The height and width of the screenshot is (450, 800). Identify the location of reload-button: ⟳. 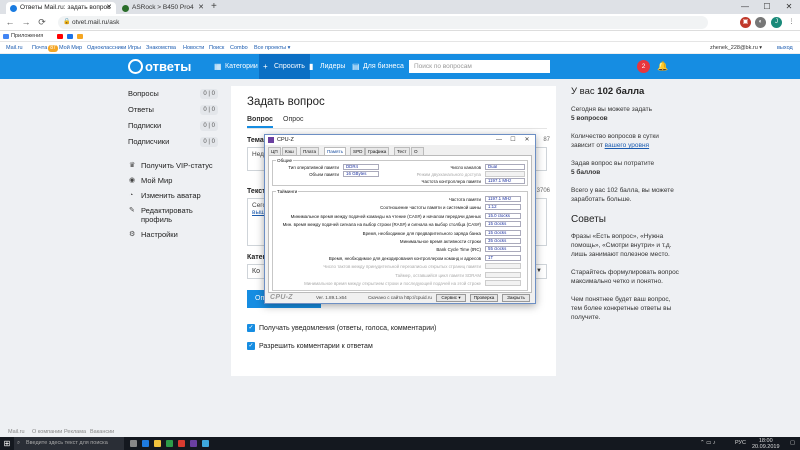
(42, 22).